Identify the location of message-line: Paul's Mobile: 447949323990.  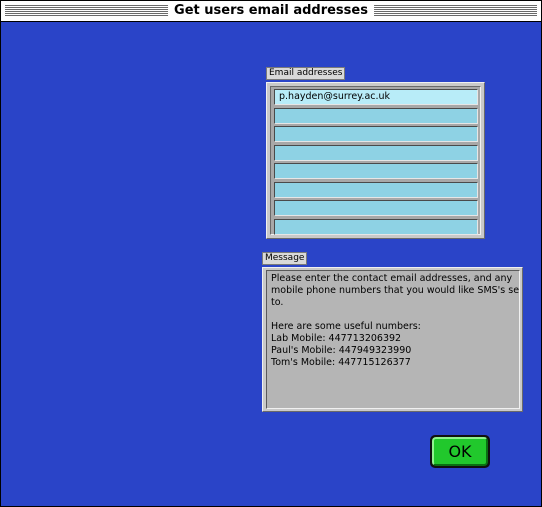
(341, 350).